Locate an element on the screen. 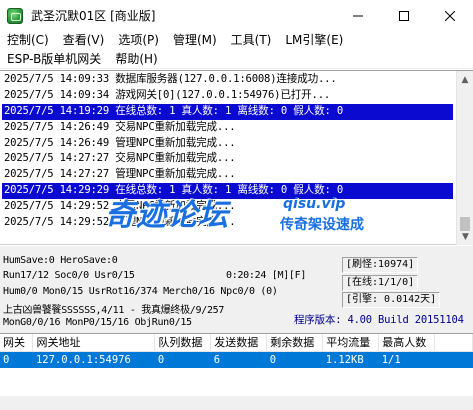 The width and height of the screenshot is (473, 410). column-header-address: 网关地址 is located at coordinates (94, 343).